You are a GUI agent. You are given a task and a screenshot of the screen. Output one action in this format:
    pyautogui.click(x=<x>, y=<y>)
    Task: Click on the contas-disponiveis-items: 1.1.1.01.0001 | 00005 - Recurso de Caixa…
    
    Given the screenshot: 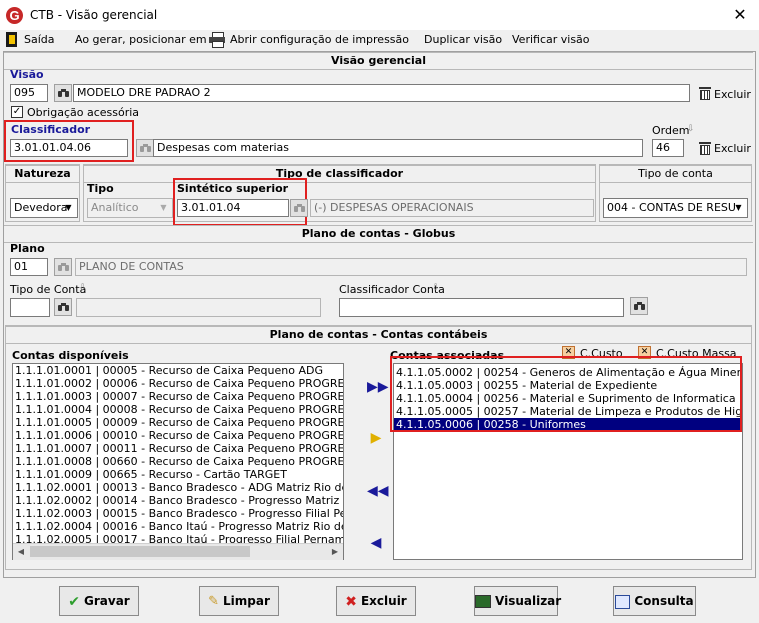 What is the action you would take?
    pyautogui.click(x=178, y=455)
    